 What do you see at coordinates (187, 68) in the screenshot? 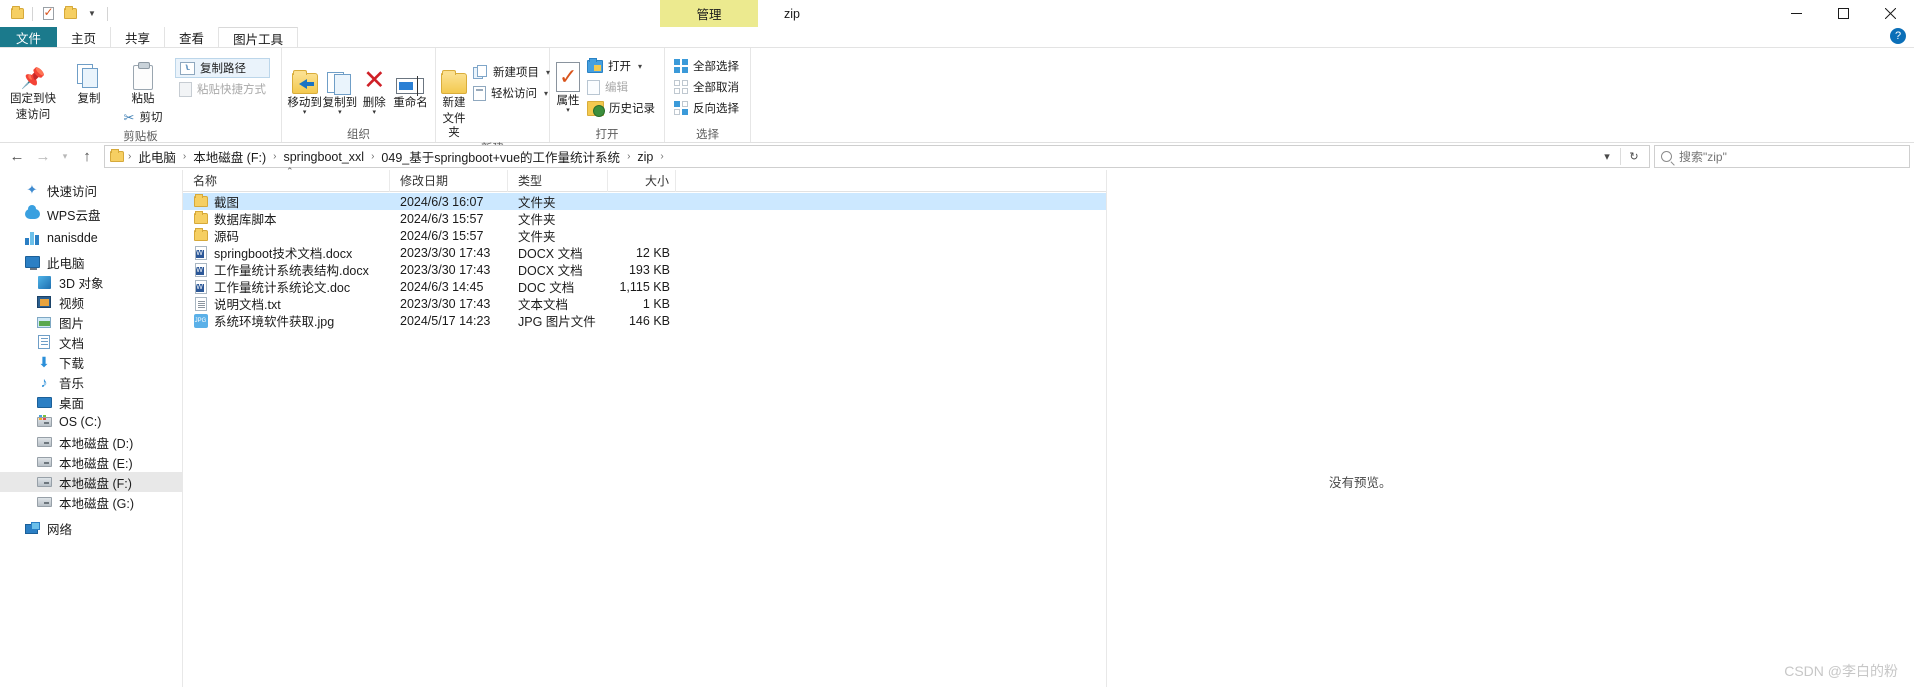
I see `copy-path-icon: \\..` at bounding box center [187, 68].